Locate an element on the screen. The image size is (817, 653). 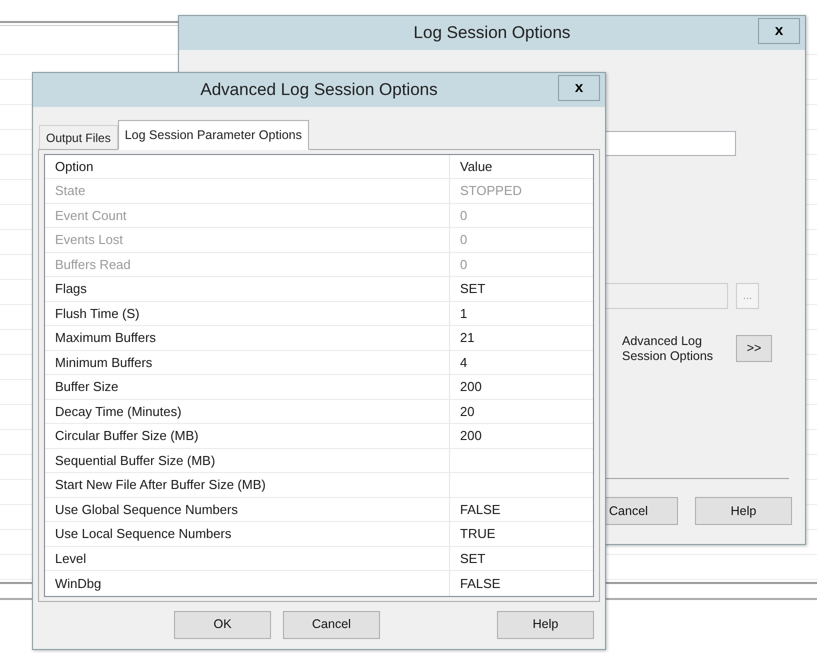
table-cell: Flags is located at coordinates (247, 289).